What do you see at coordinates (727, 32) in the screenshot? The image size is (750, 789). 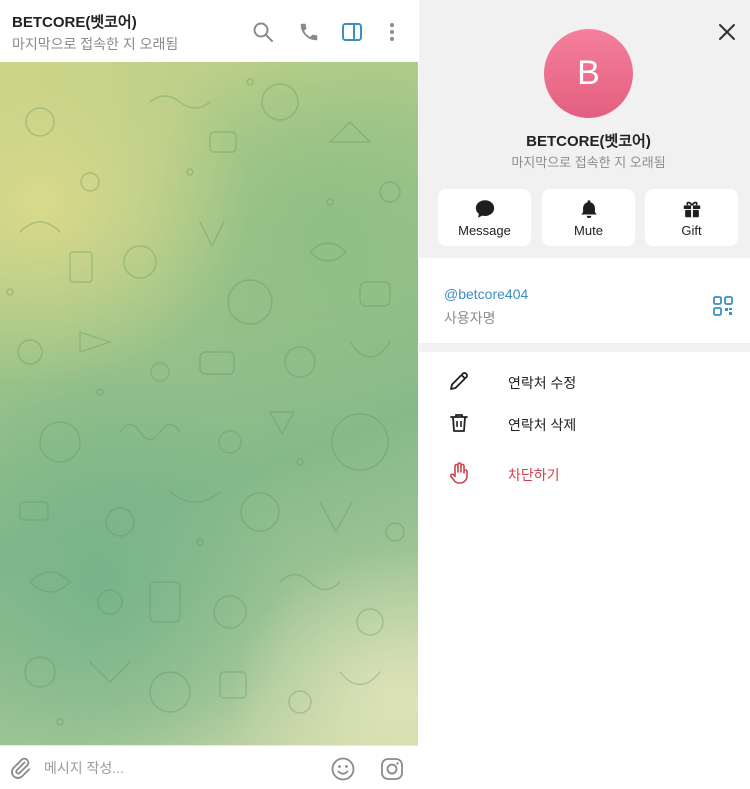 I see `close-icon` at bounding box center [727, 32].